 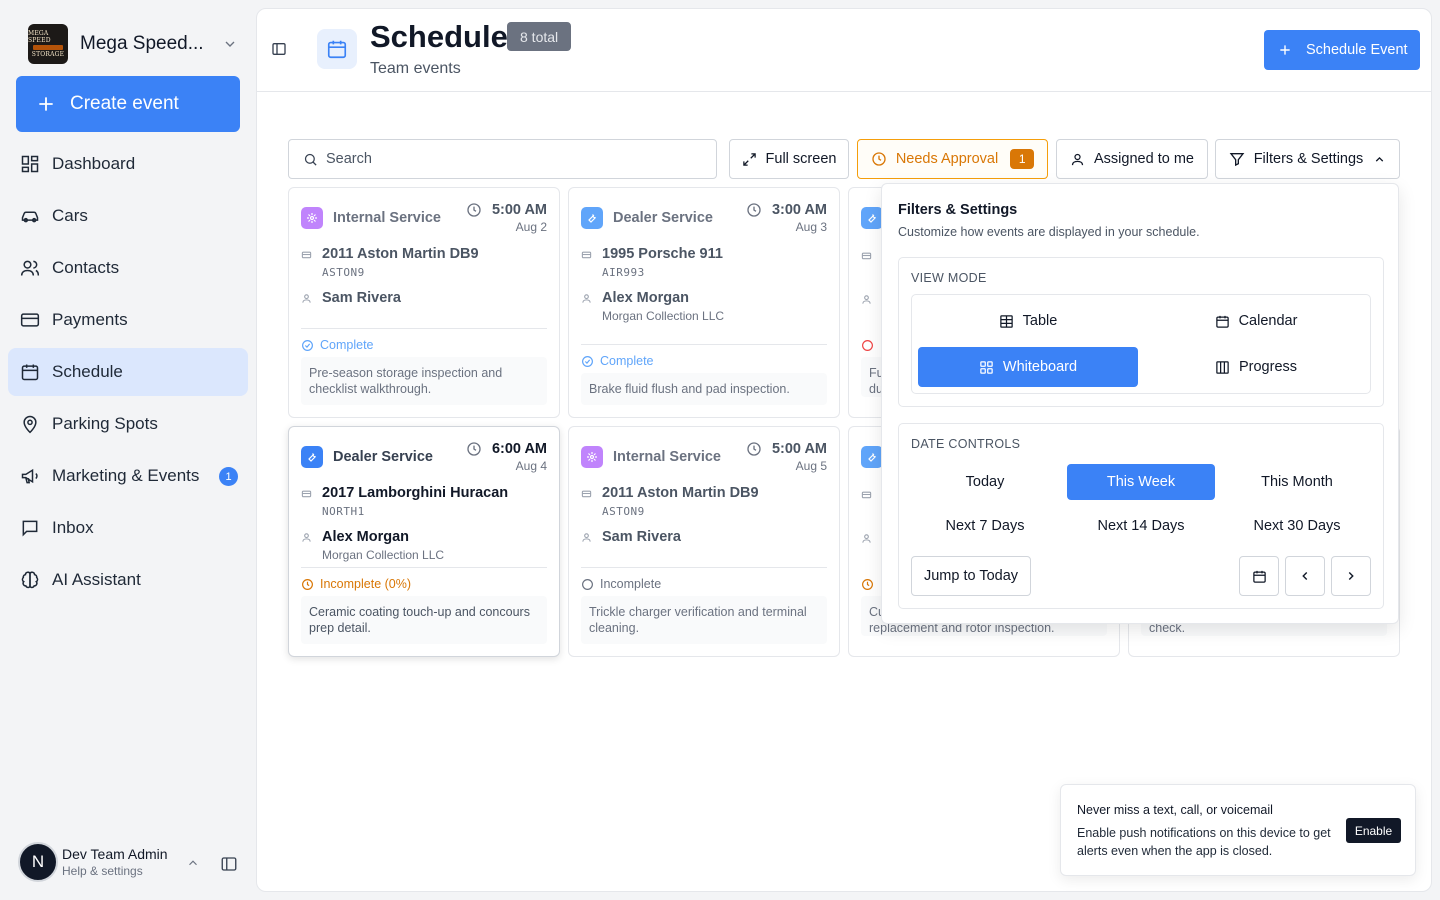 I want to click on sidebar-item-dashboard: Dashboard, so click(x=128, y=164).